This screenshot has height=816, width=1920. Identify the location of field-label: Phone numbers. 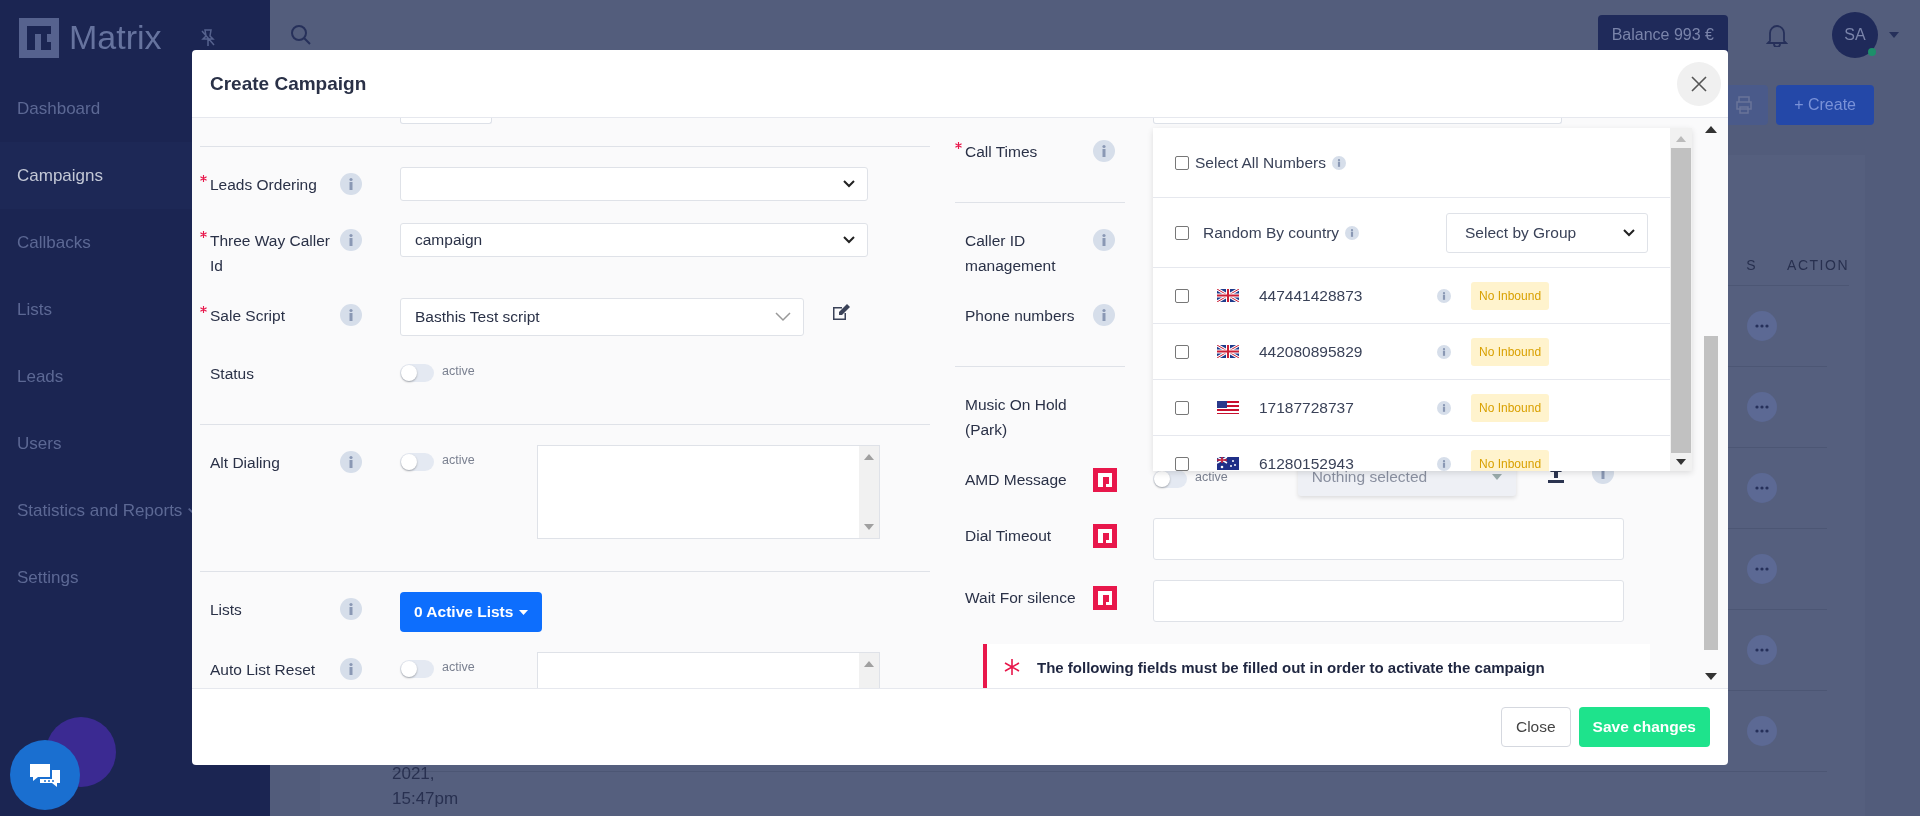
(1020, 316).